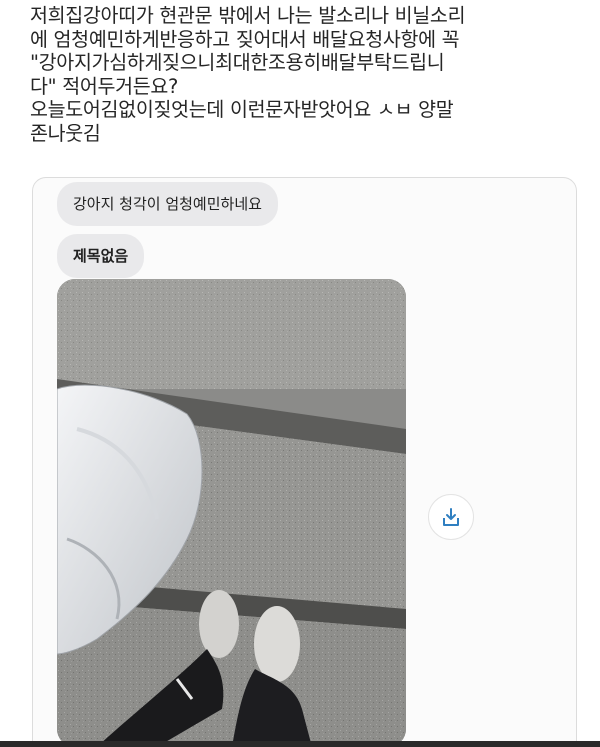 The width and height of the screenshot is (600, 747). Describe the element at coordinates (245, 39) in the screenshot. I see `post-line: 에 엄청예민하게반응하고 짖어대서 배달요청사항에 꼭` at that location.